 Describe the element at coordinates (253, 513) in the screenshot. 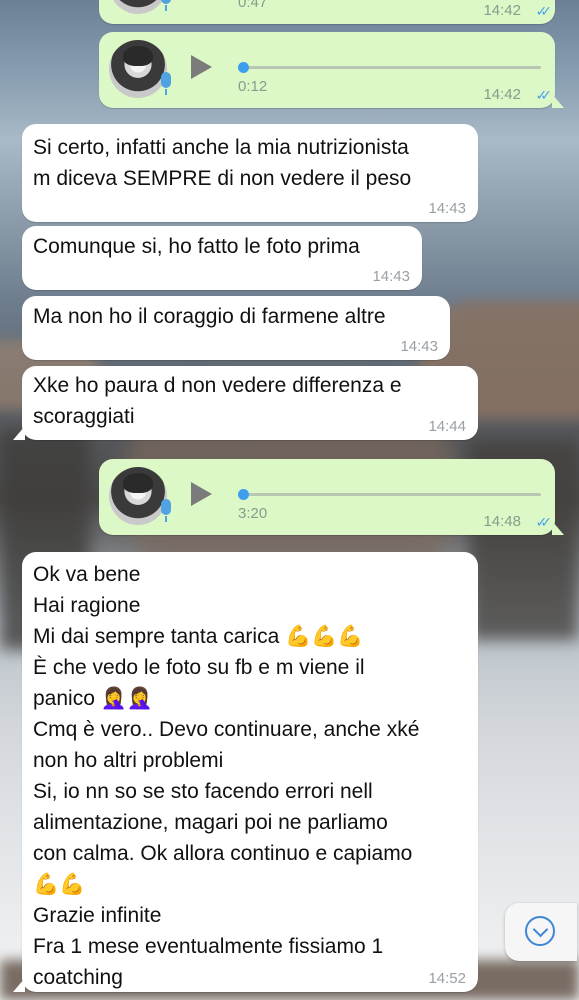

I see `voice-duration: 3:20` at that location.